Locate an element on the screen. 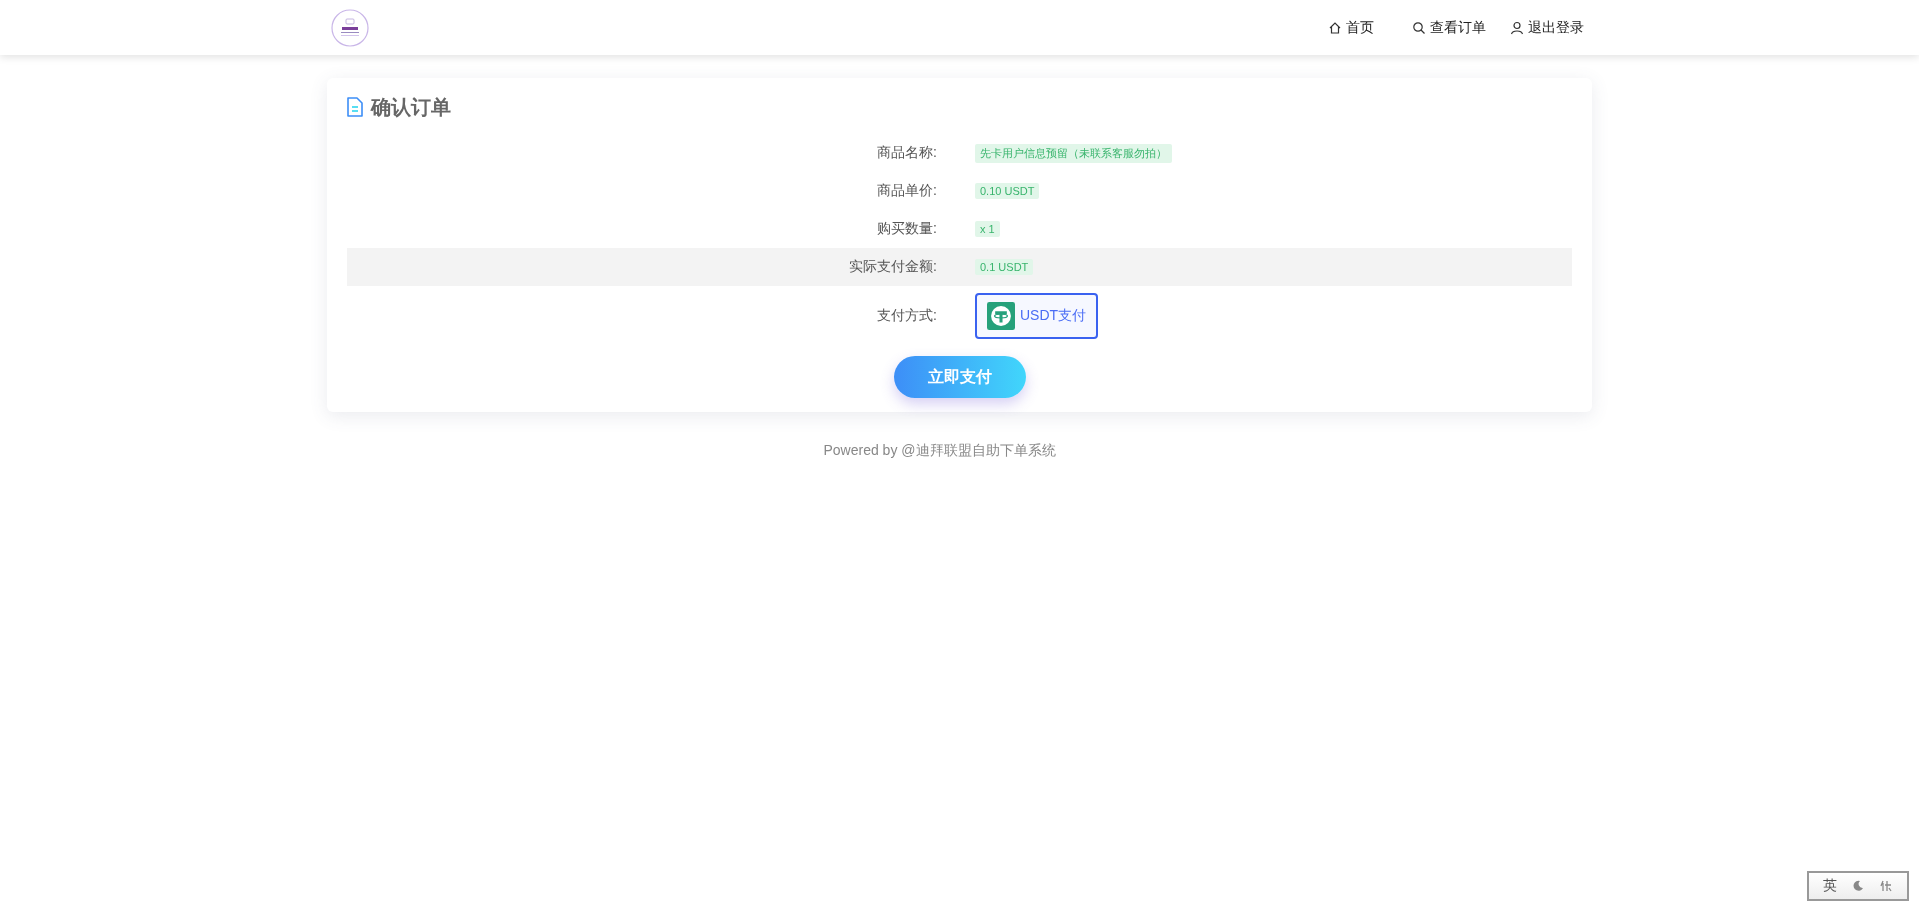 The height and width of the screenshot is (907, 1919). field-label: 支付方式: is located at coordinates (906, 316).